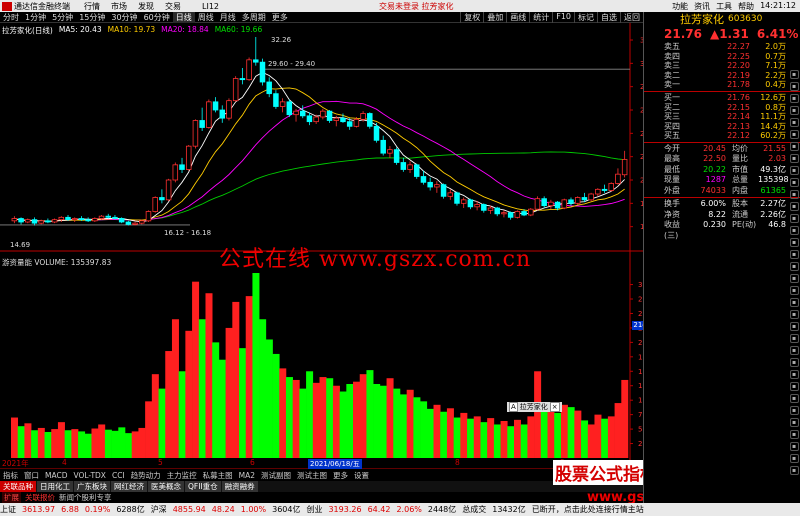 This screenshot has height=516, width=800. I want to click on news-tag: 扩展, so click(11, 497).